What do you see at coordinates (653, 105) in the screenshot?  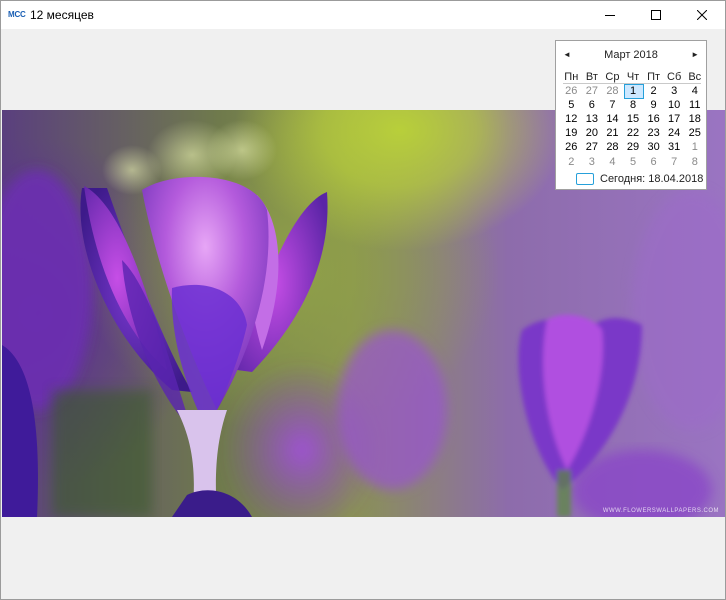 I see `calendar-day: 9` at bounding box center [653, 105].